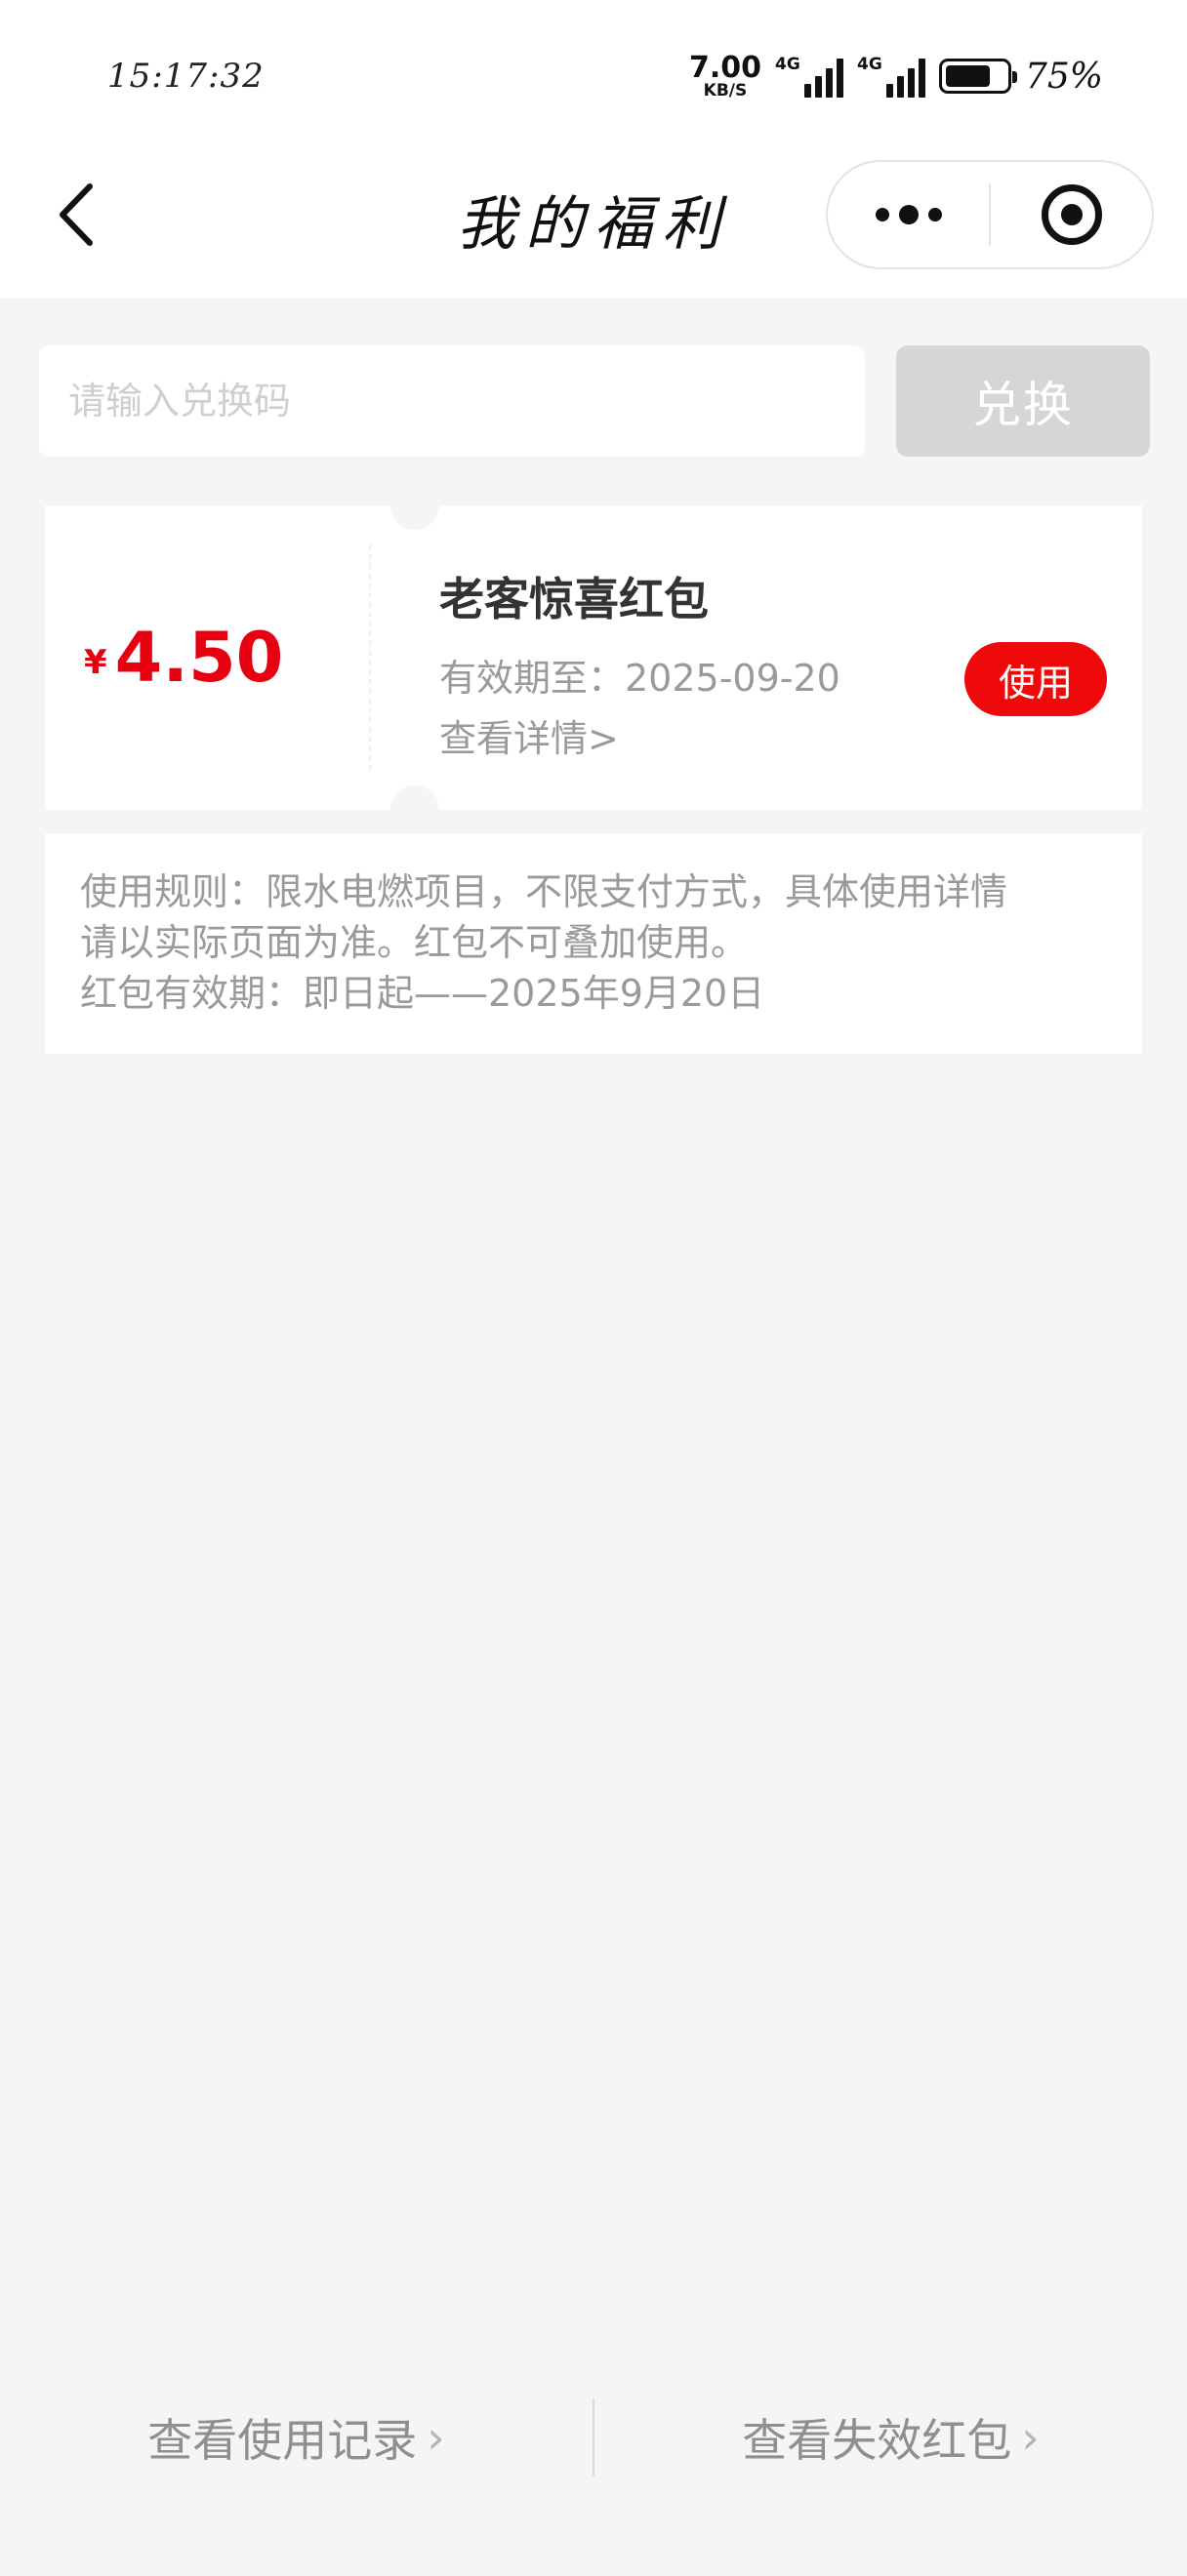 The width and height of the screenshot is (1187, 2576). What do you see at coordinates (95, 662) in the screenshot?
I see `currency-symbol: ¥` at bounding box center [95, 662].